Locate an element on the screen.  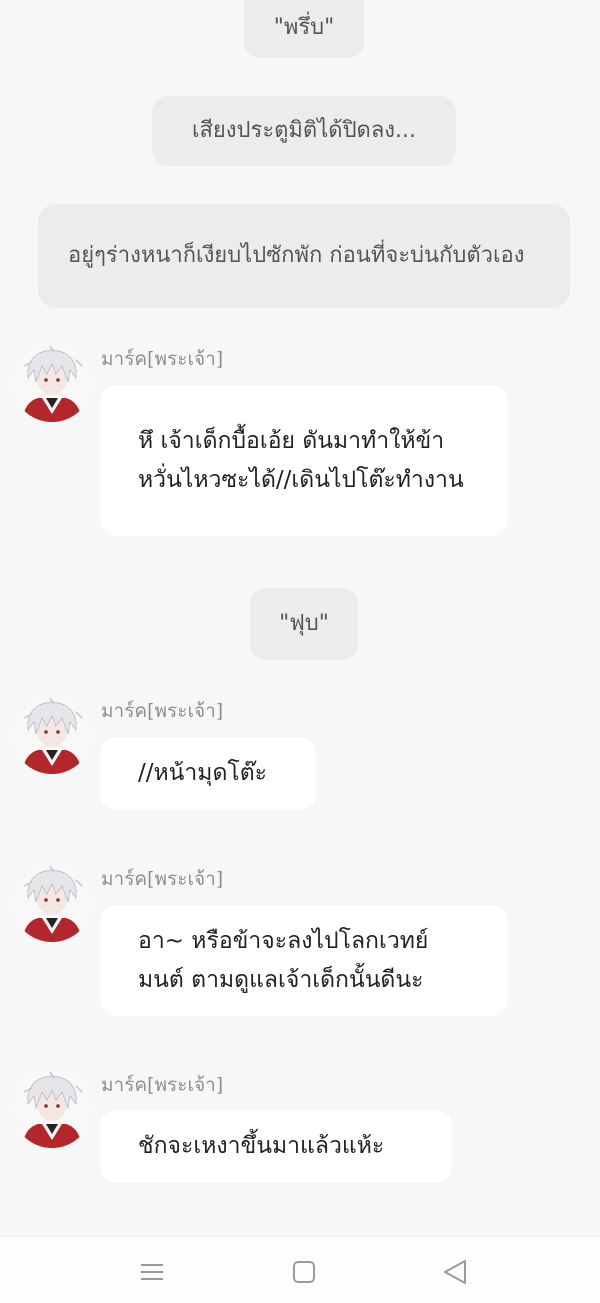
back-triangle-icon is located at coordinates (455, 1272).